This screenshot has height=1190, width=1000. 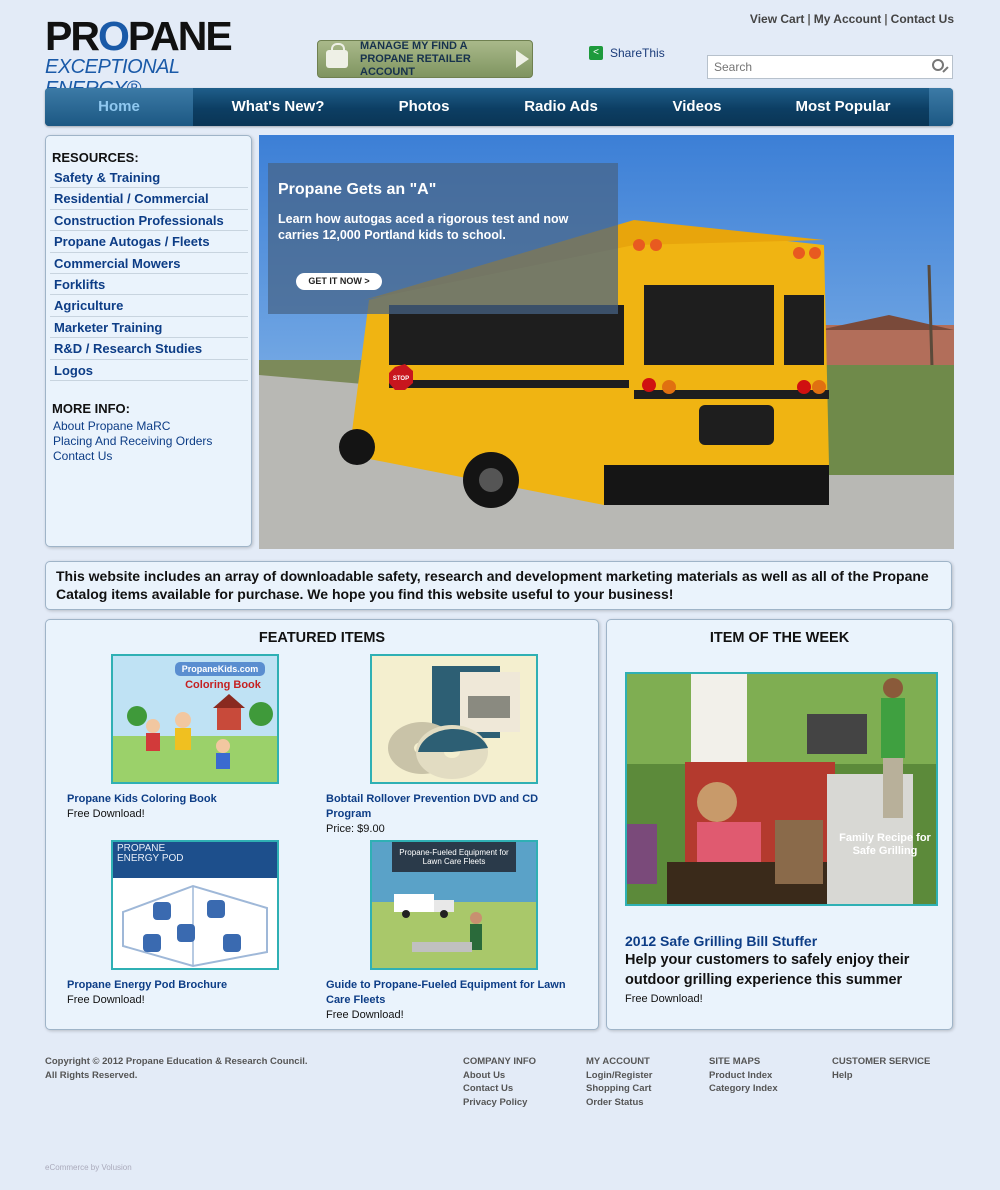 I want to click on footer-heading: COMPANY INFO, so click(x=500, y=1061).